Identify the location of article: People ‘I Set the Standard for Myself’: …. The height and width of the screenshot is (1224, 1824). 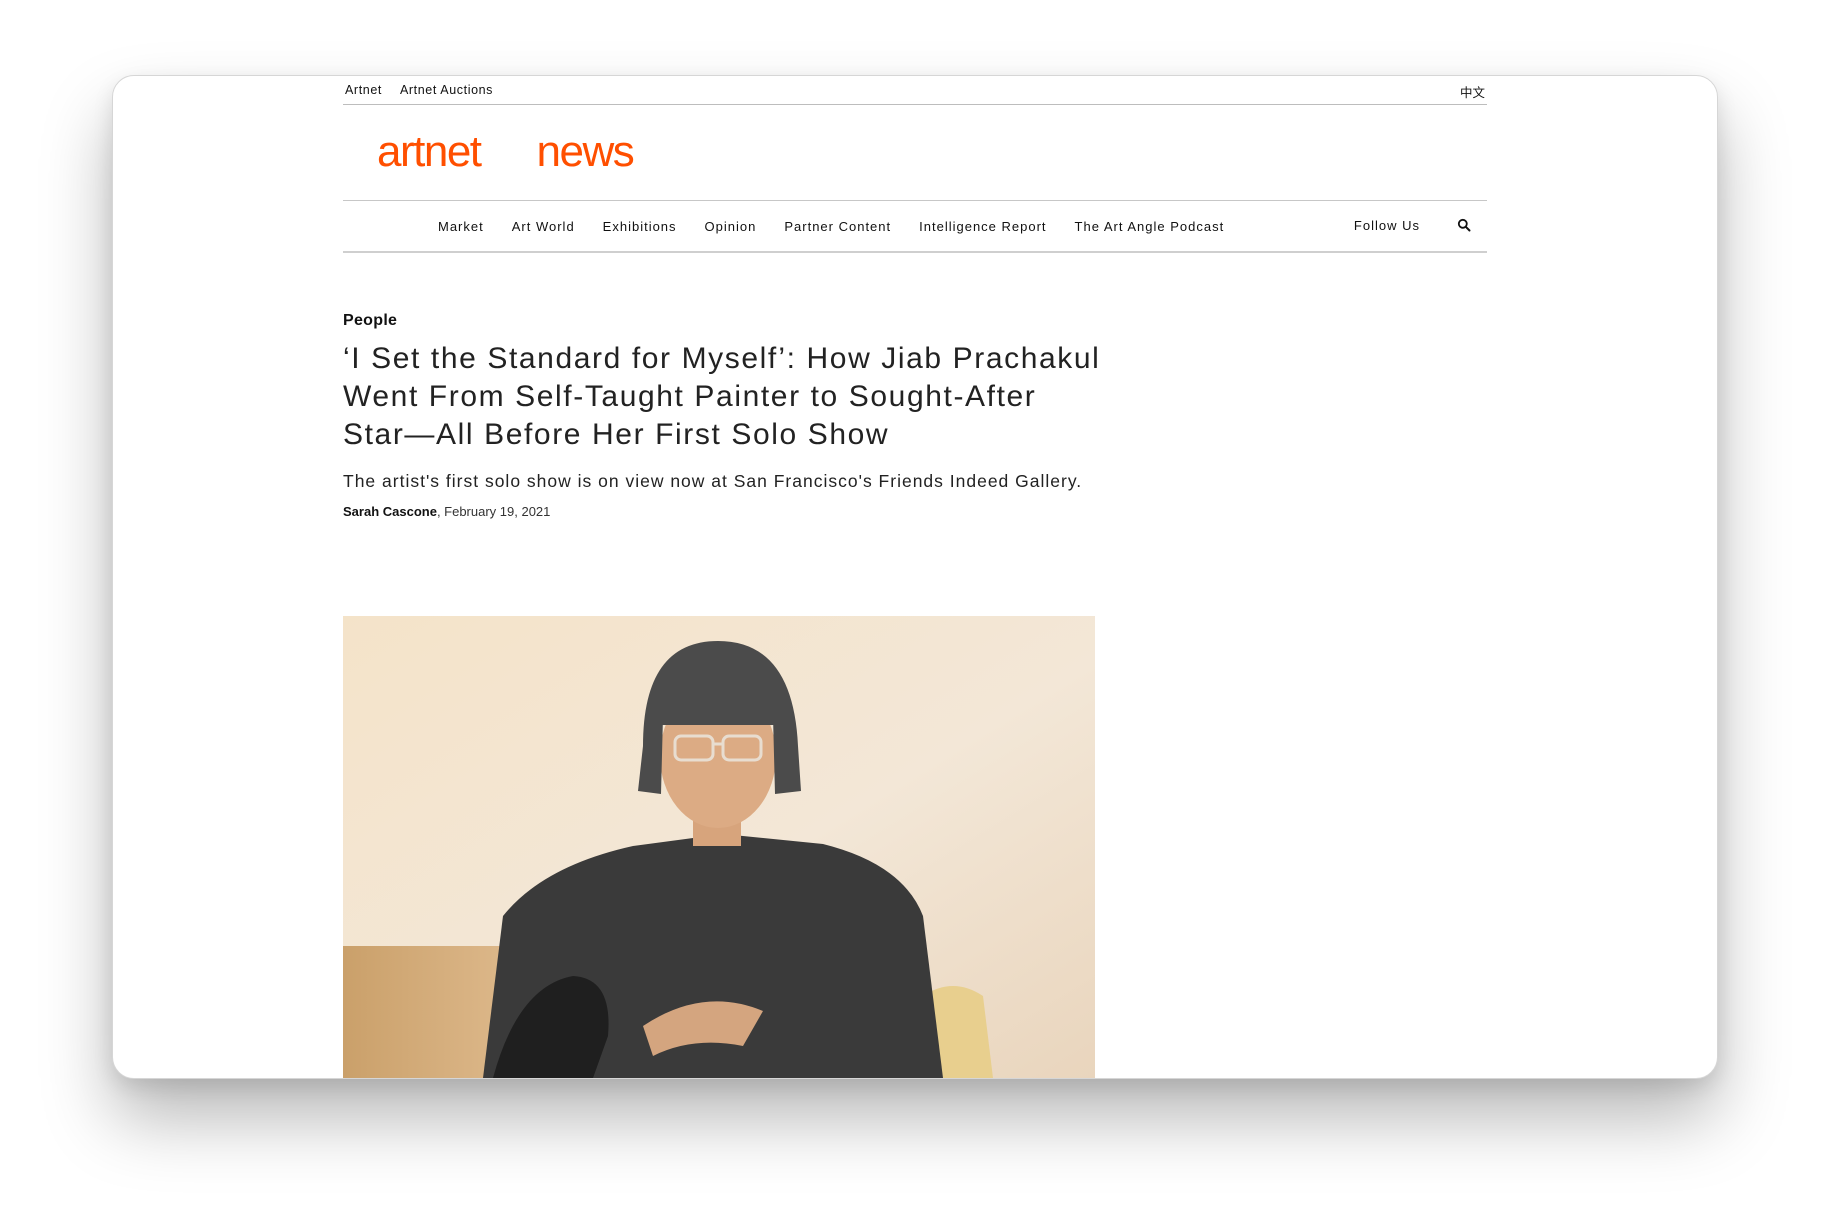
(723, 415).